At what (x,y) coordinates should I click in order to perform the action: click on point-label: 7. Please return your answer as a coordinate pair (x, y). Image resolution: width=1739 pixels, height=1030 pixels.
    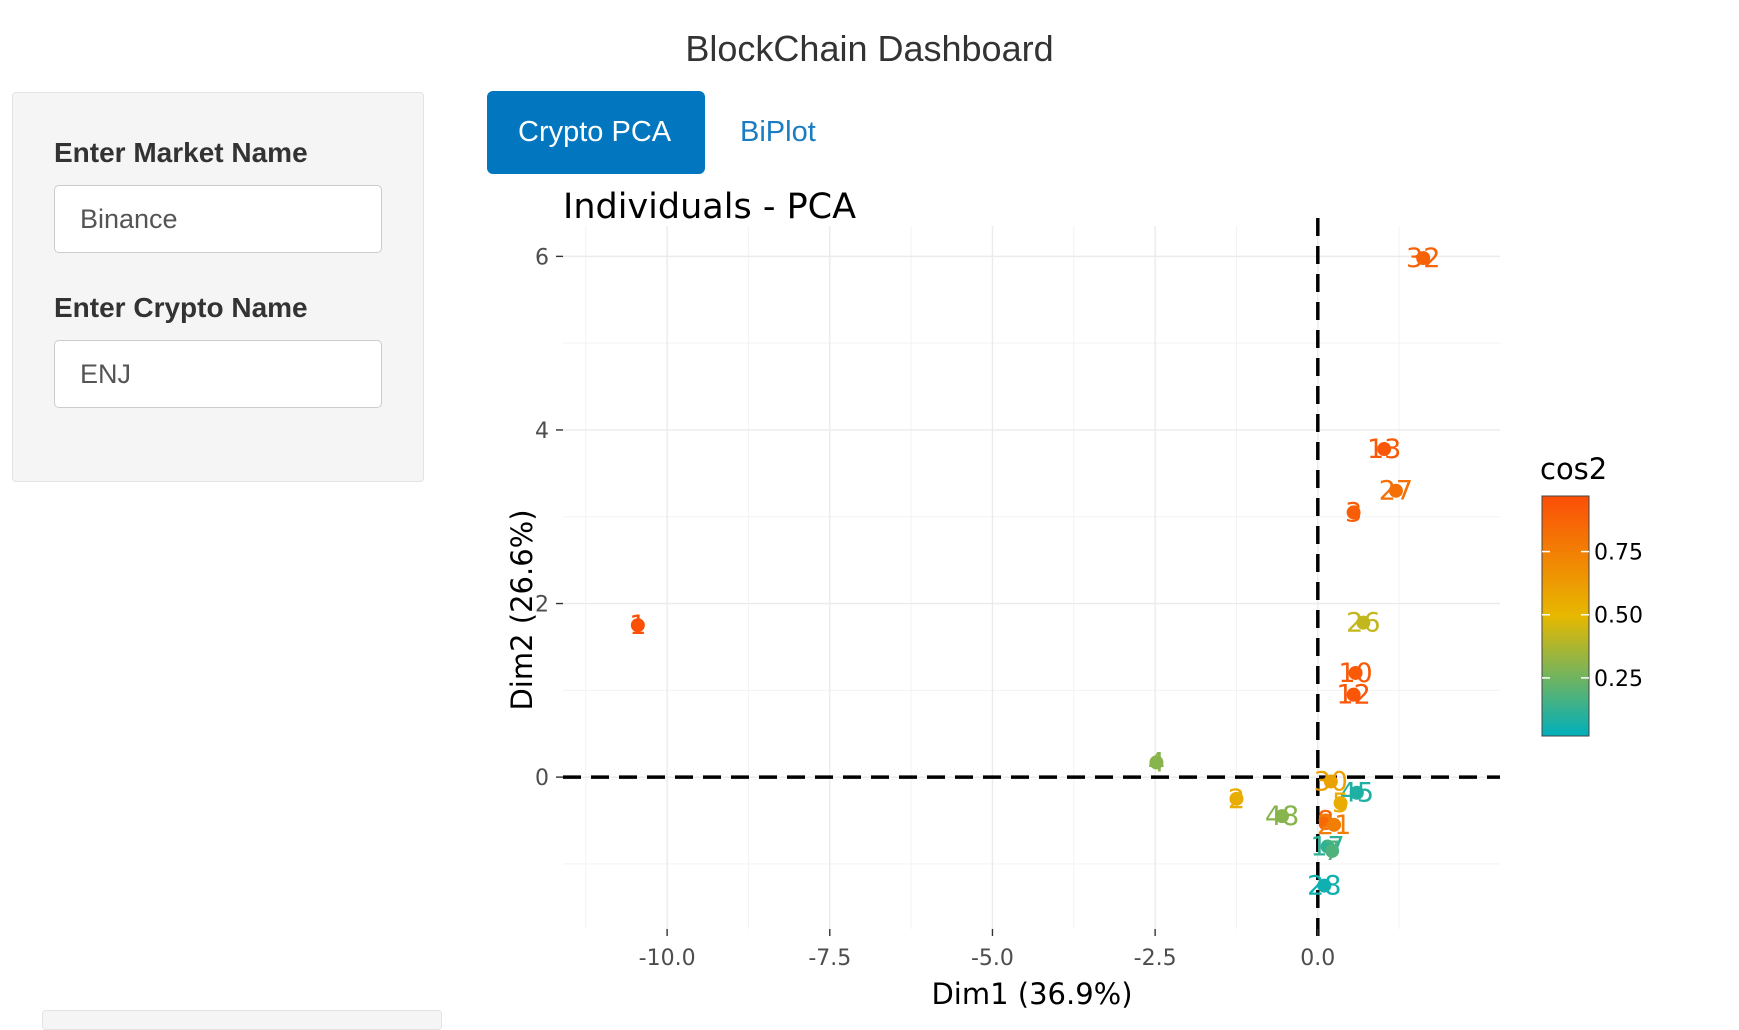
    Looking at the image, I should click on (1332, 851).